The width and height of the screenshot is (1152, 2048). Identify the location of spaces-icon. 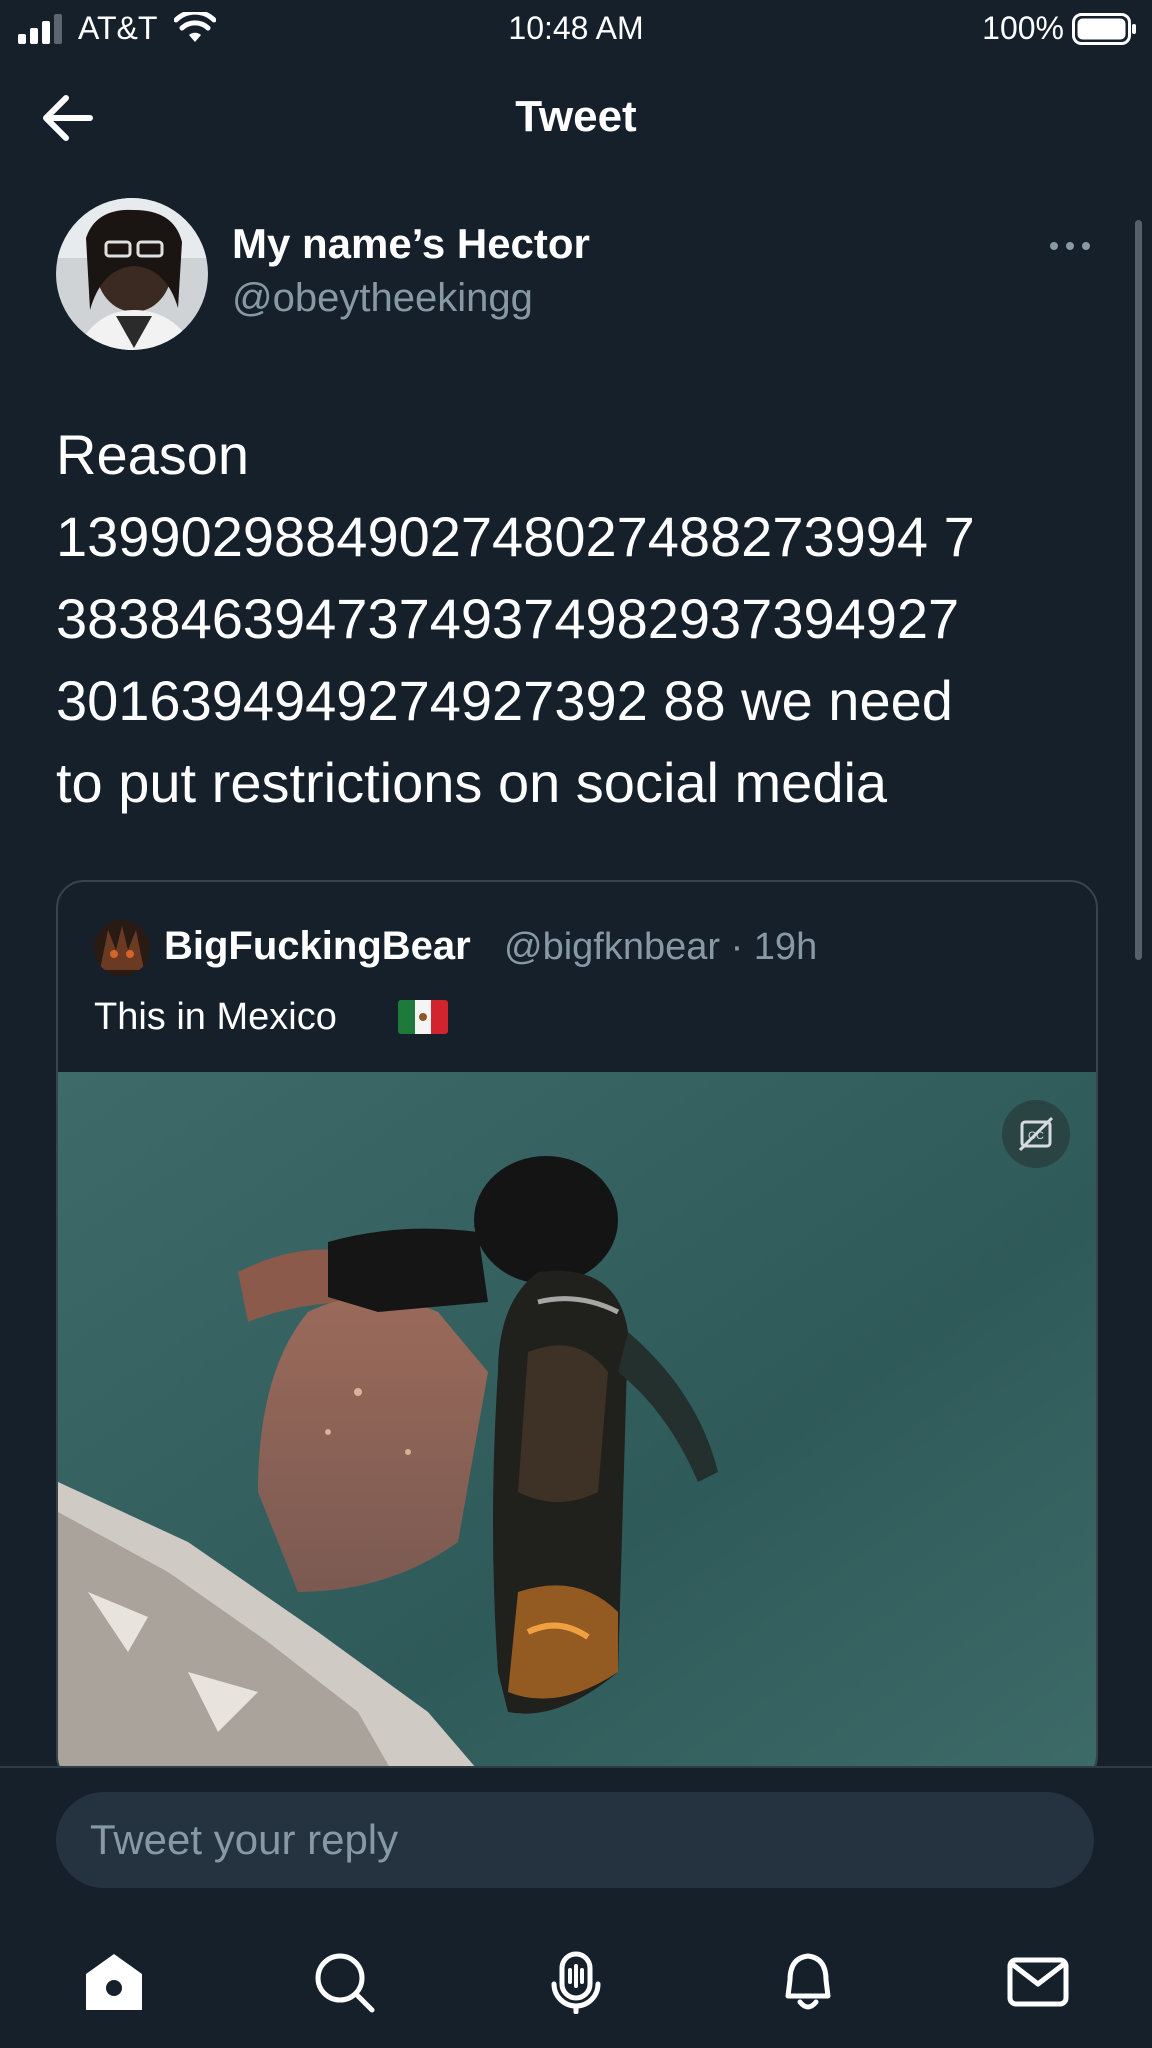
(576, 1982).